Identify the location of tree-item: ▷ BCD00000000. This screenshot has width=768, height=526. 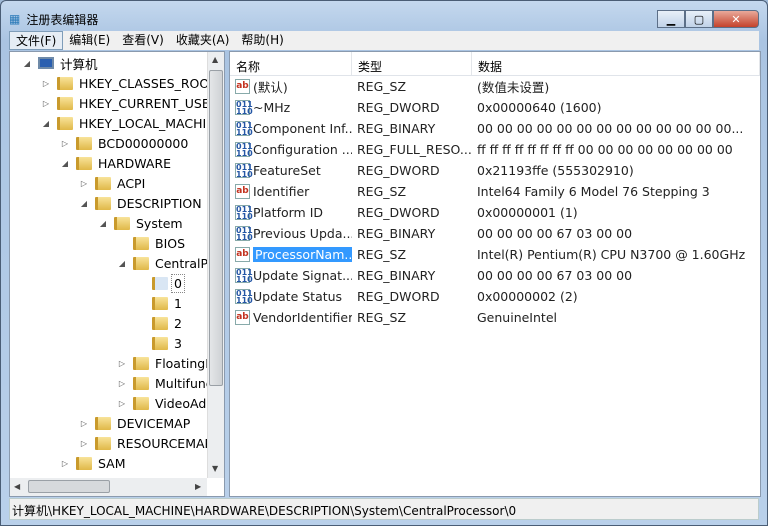
(125, 143).